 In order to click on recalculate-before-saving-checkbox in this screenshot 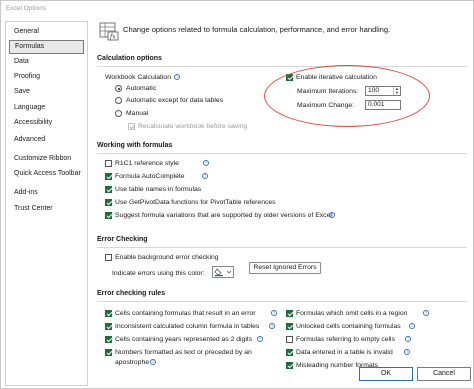, I will do `click(131, 126)`.